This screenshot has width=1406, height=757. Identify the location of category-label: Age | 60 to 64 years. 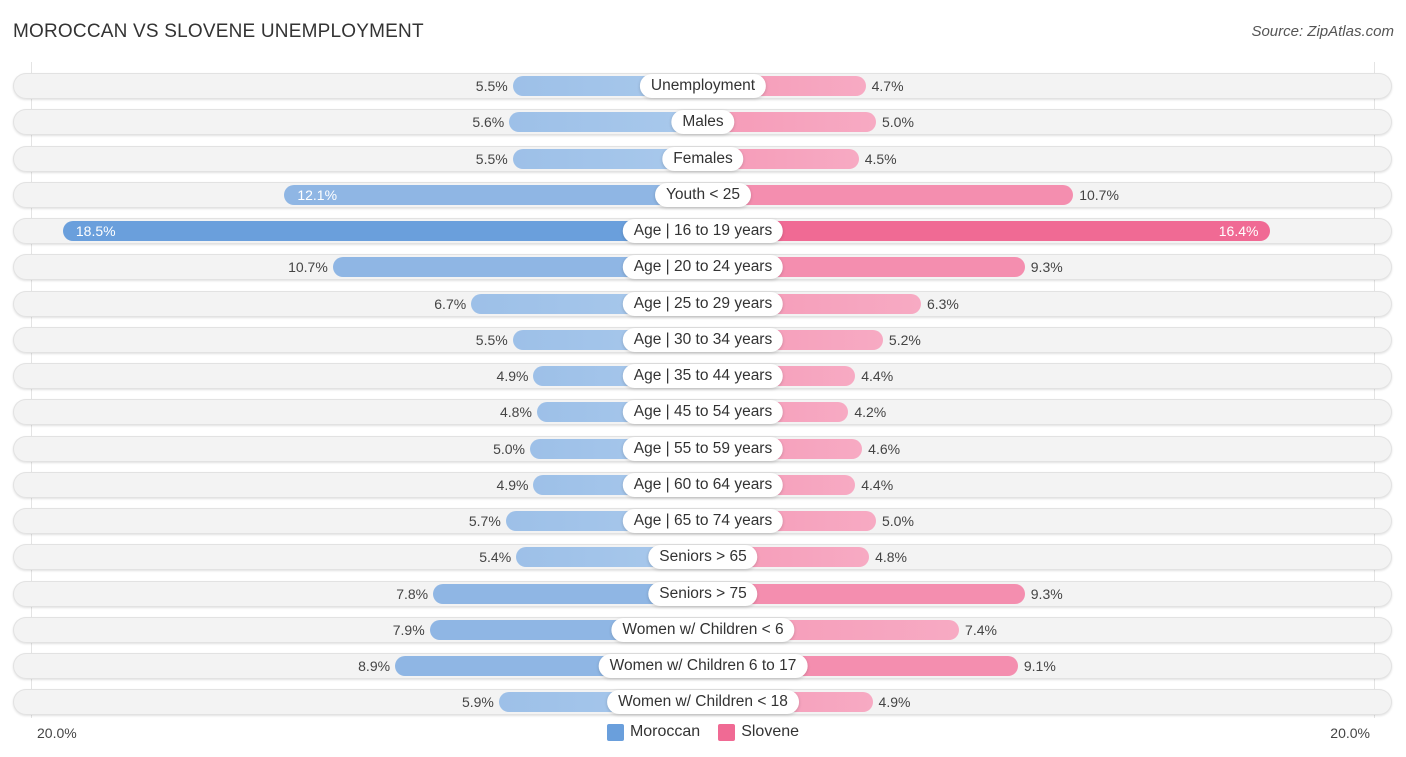
(703, 484).